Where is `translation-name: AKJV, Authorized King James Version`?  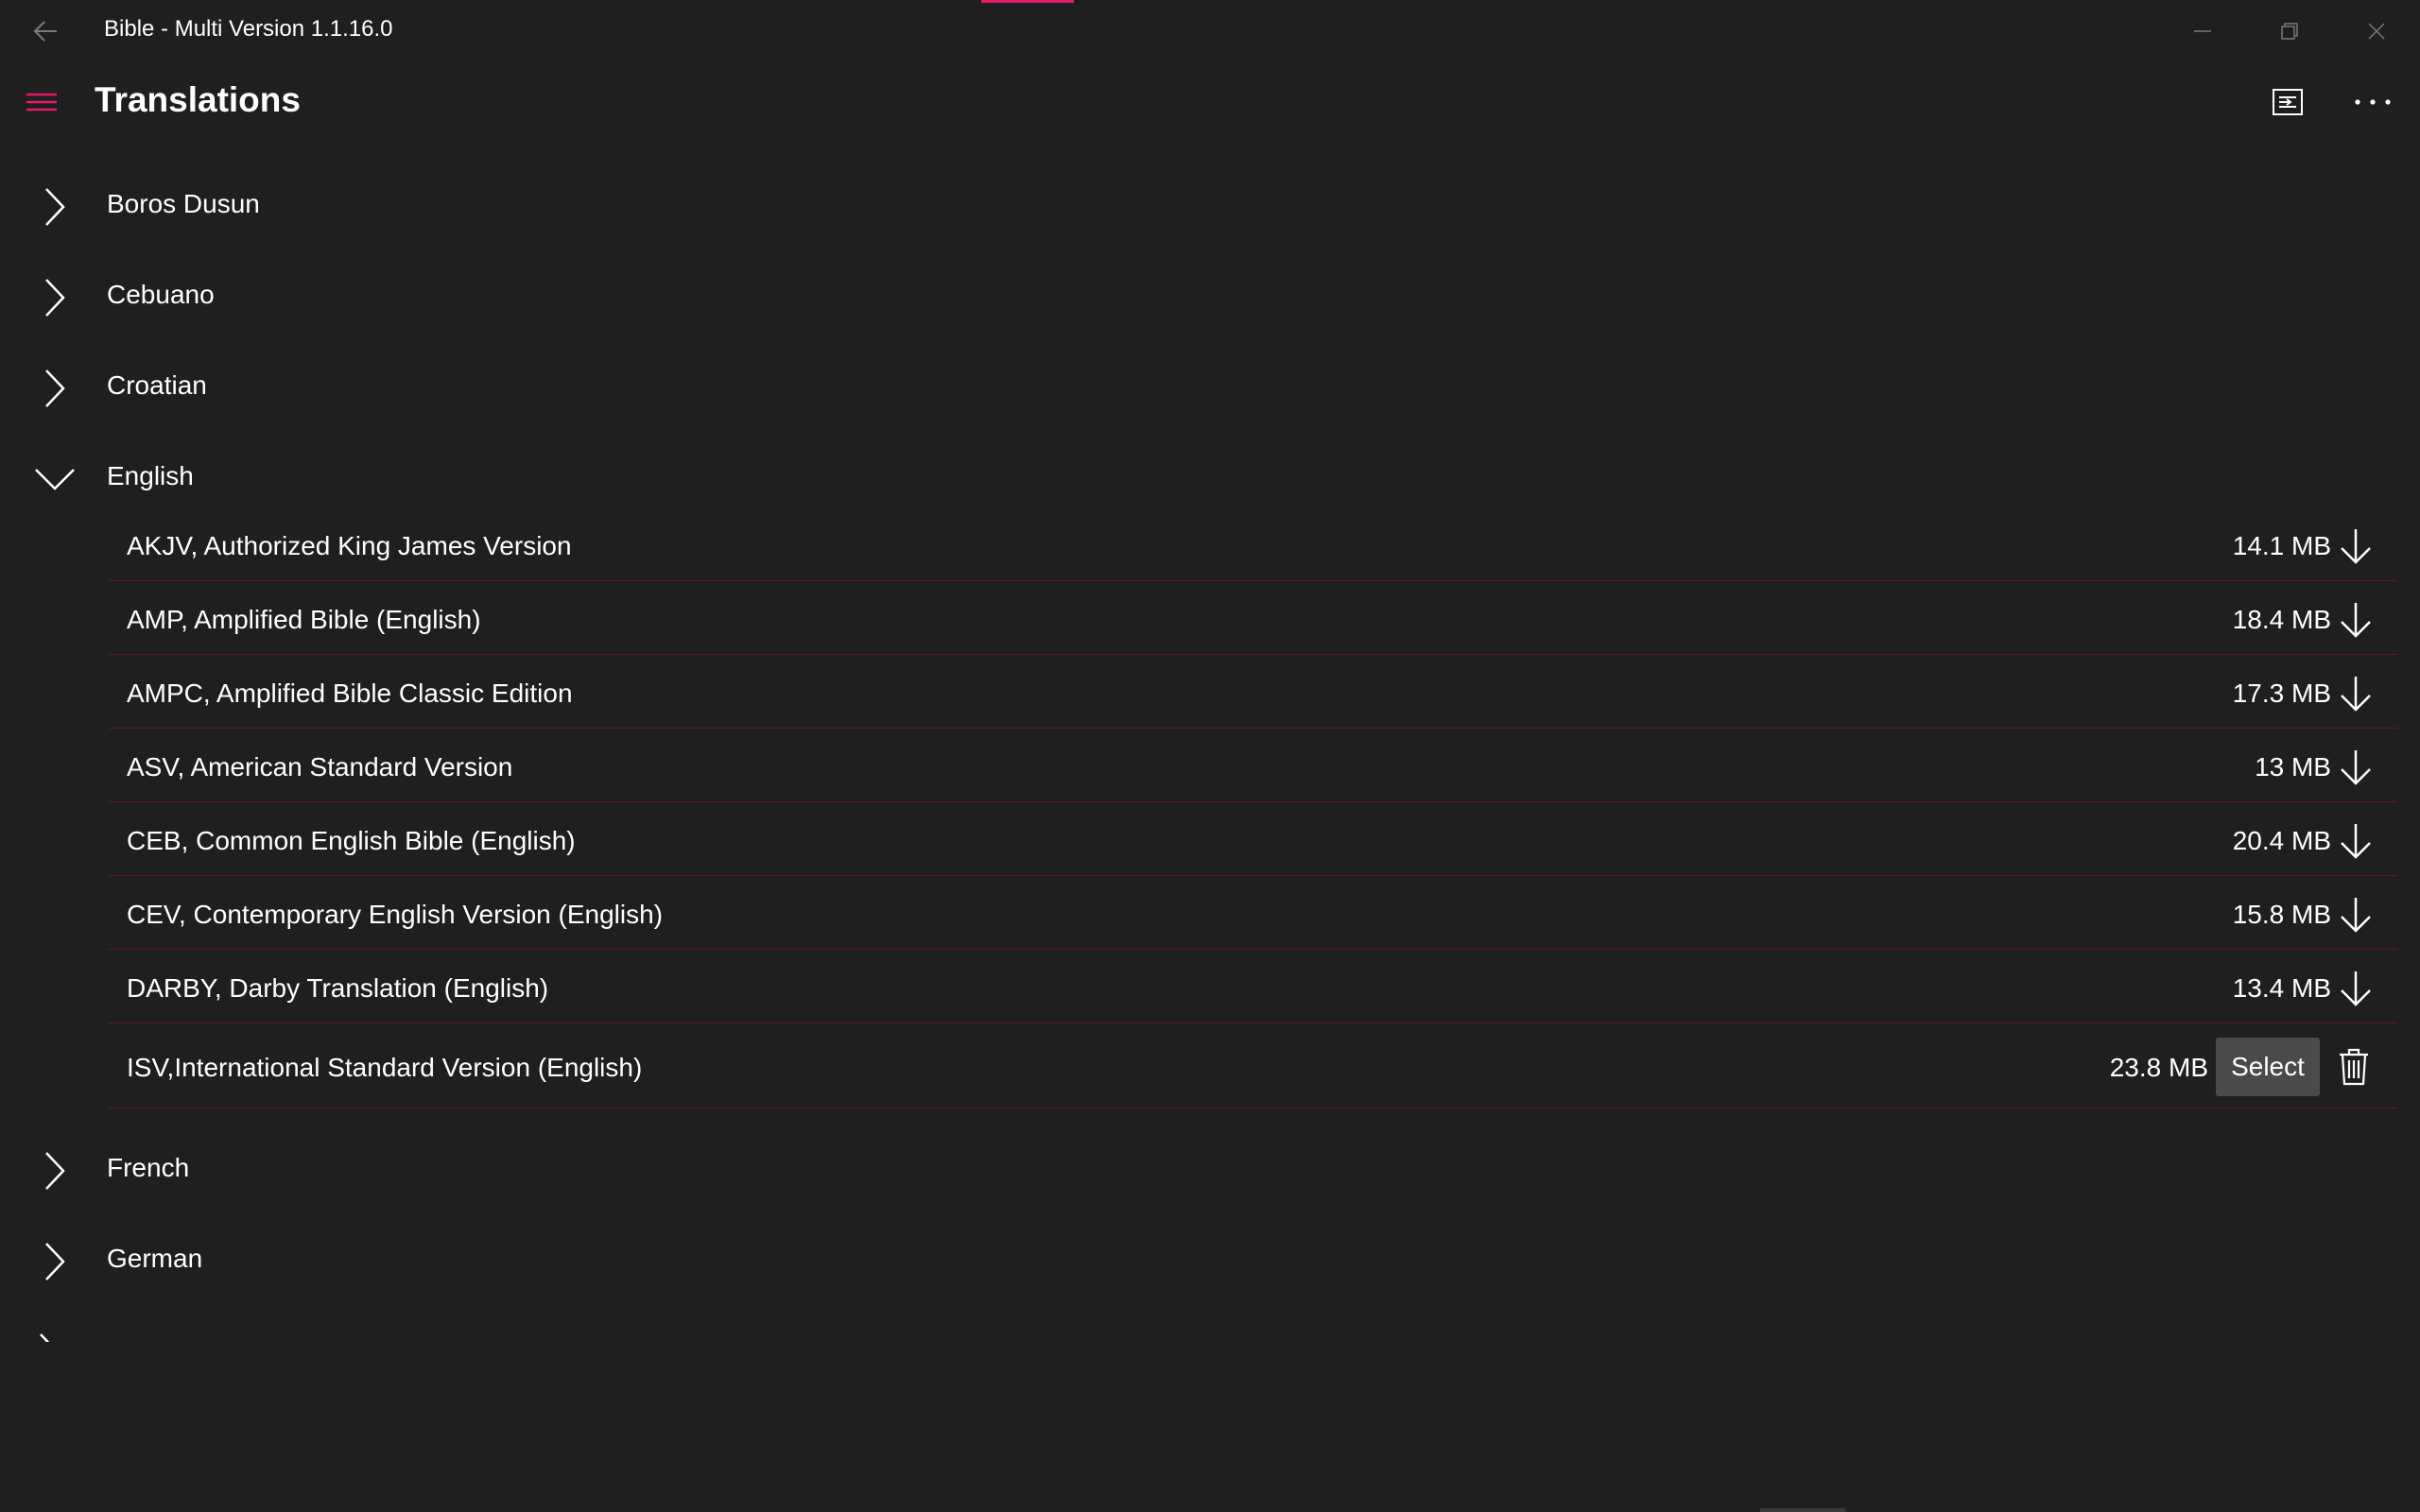 translation-name: AKJV, Authorized King James Version is located at coordinates (350, 545).